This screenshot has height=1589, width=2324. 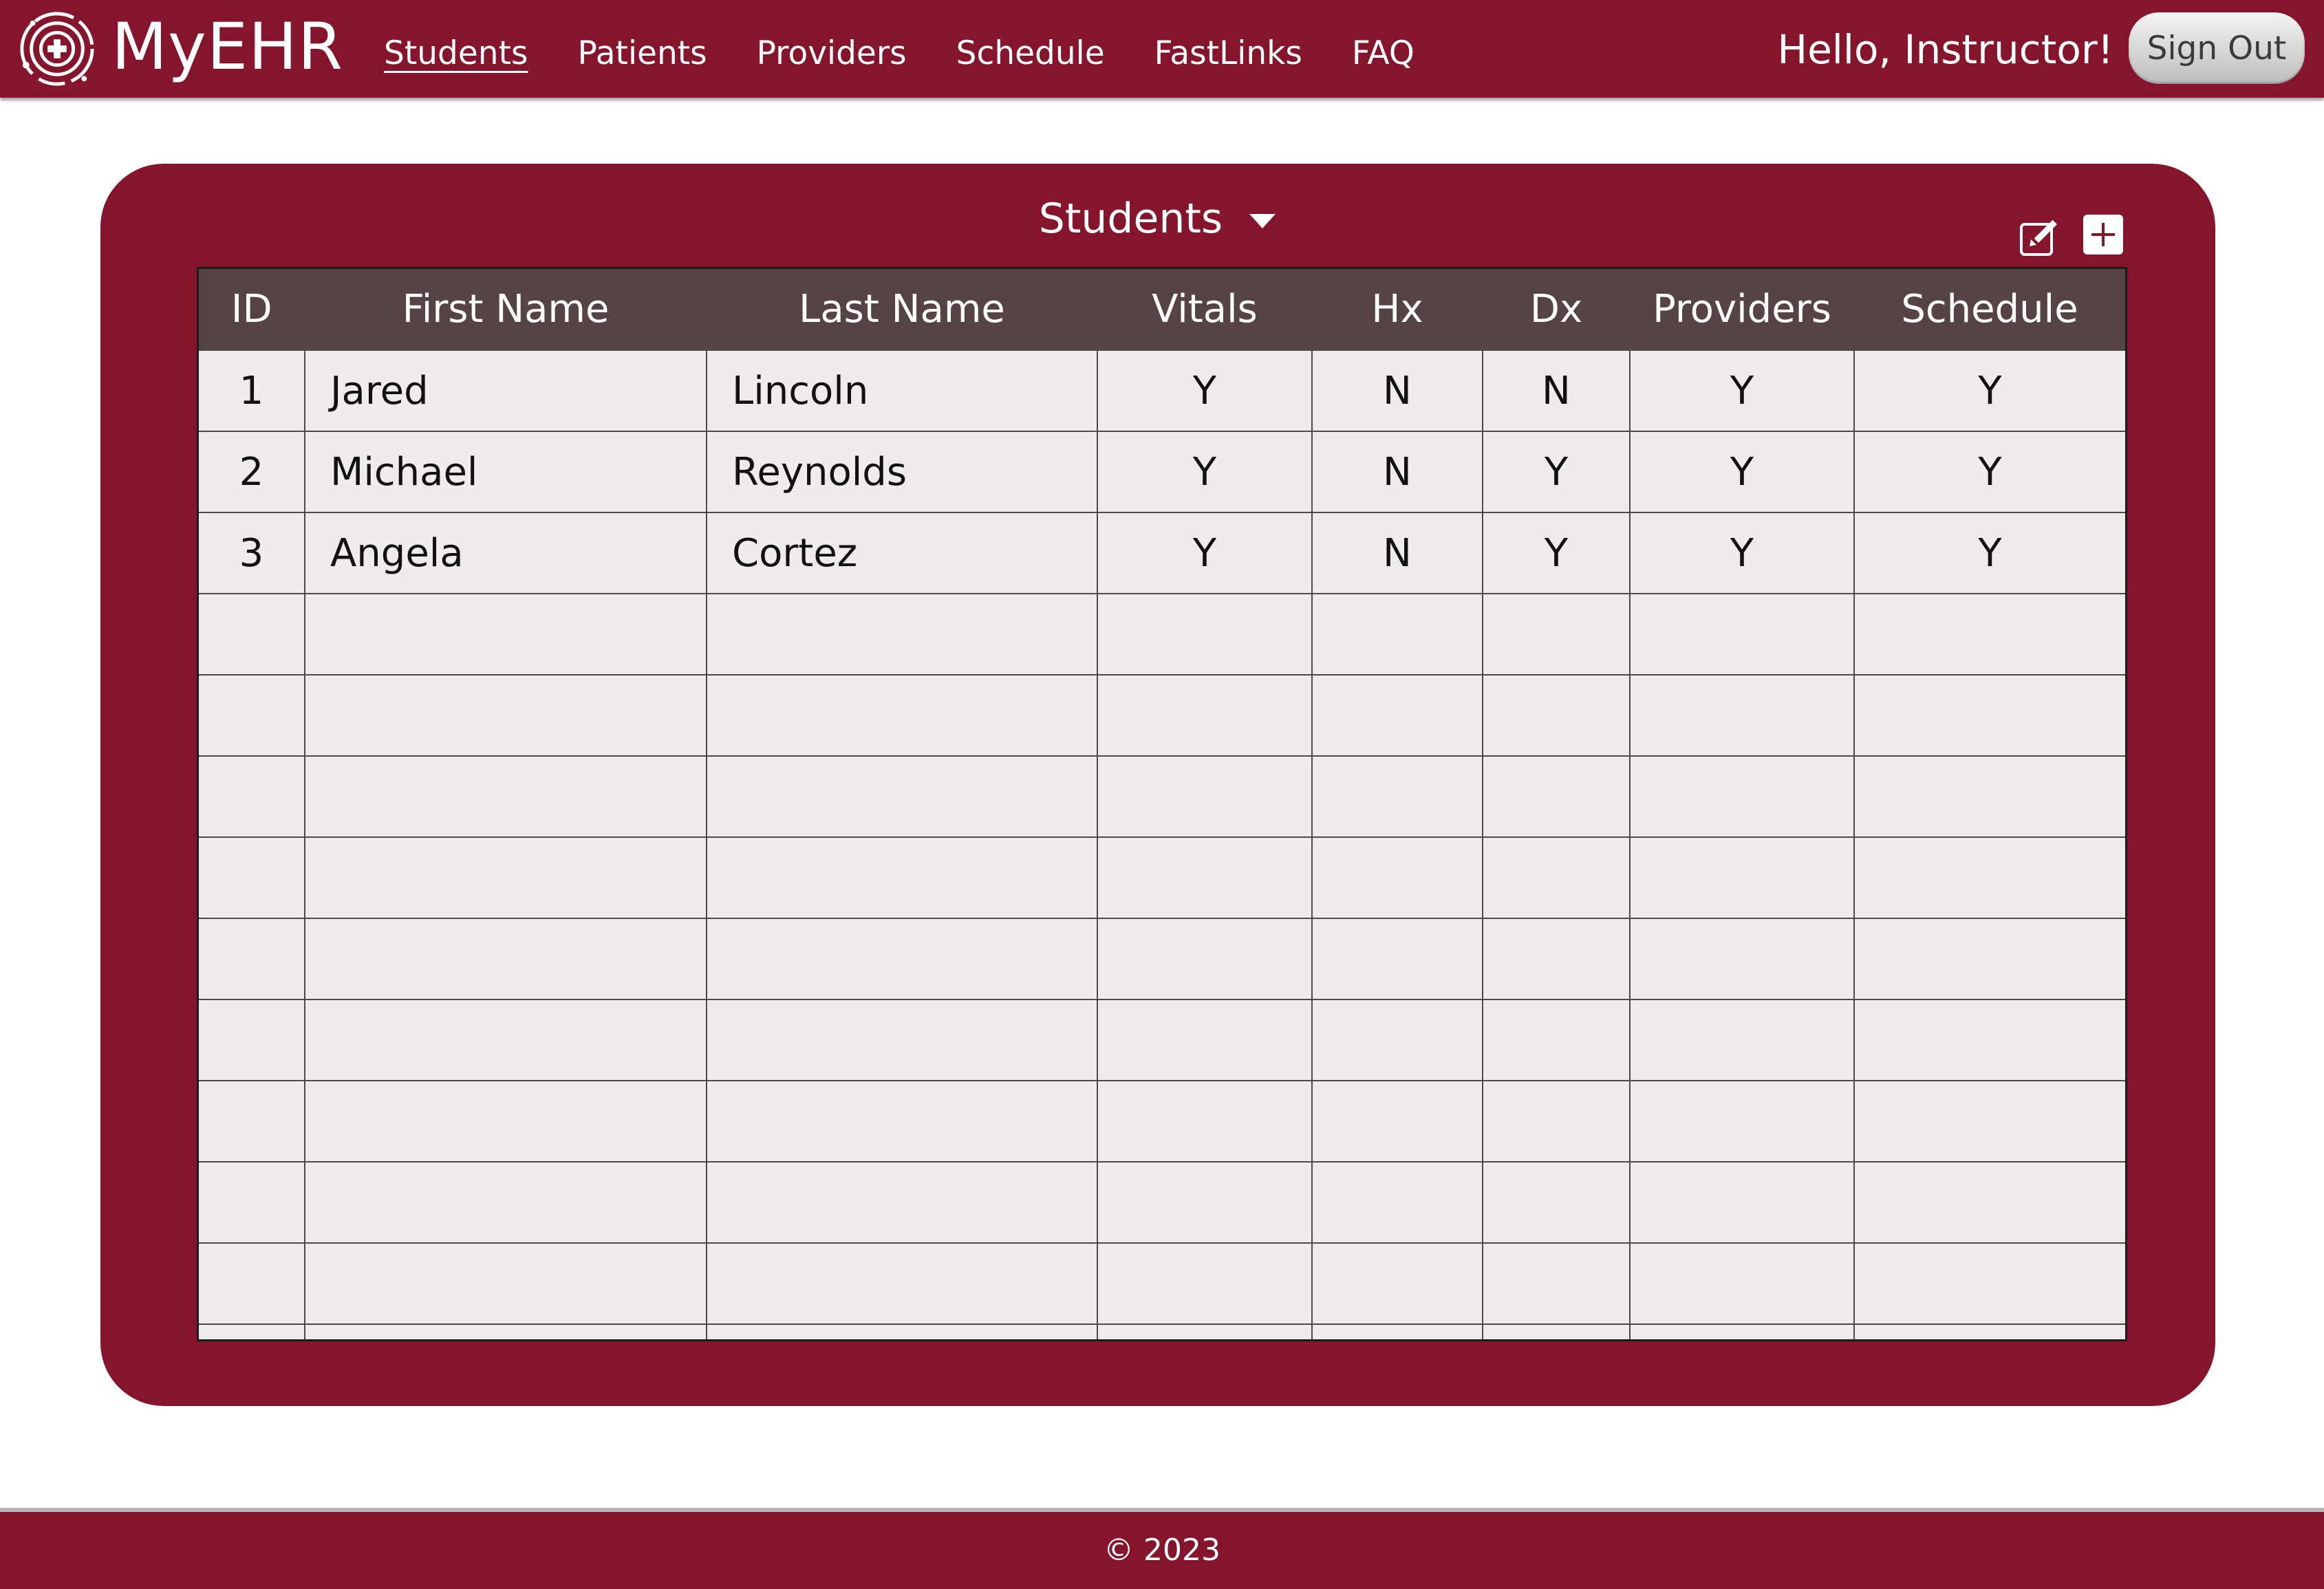 I want to click on panel-title: Students, so click(x=1130, y=219).